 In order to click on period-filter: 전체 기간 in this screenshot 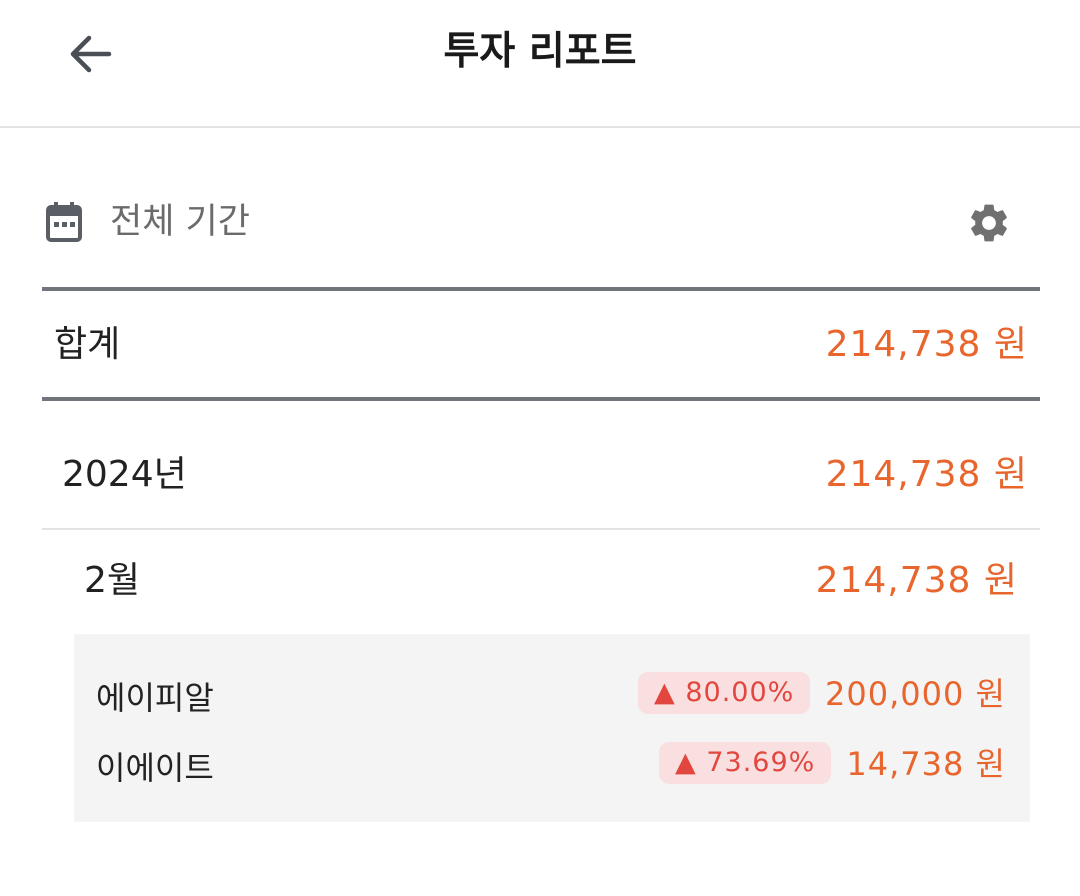, I will do `click(541, 224)`.